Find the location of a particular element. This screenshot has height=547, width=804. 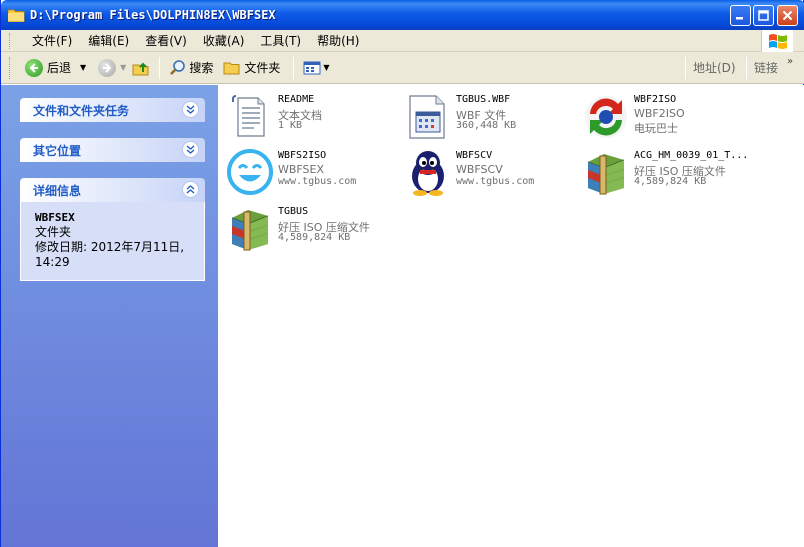

other-places-panel: 其它位置 is located at coordinates (112, 150).